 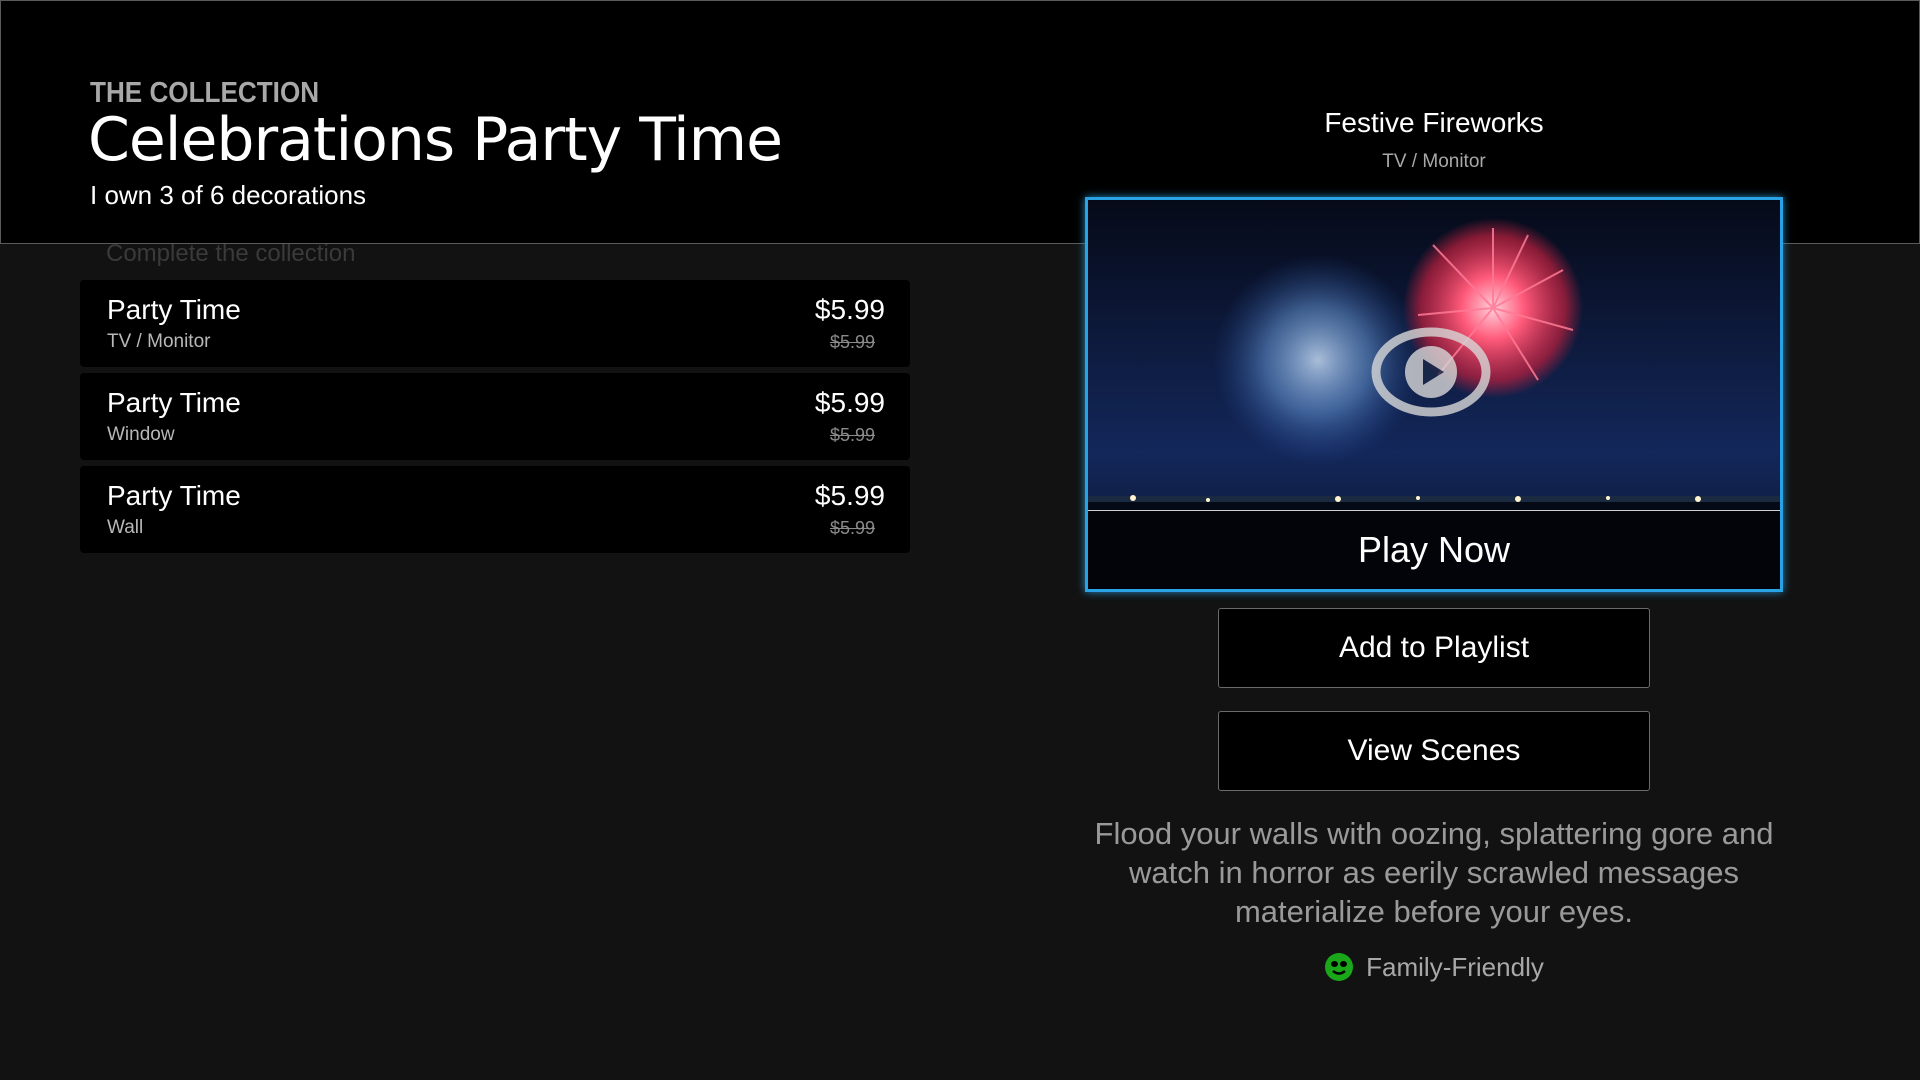 I want to click on item-display-type: Window, so click(x=141, y=434).